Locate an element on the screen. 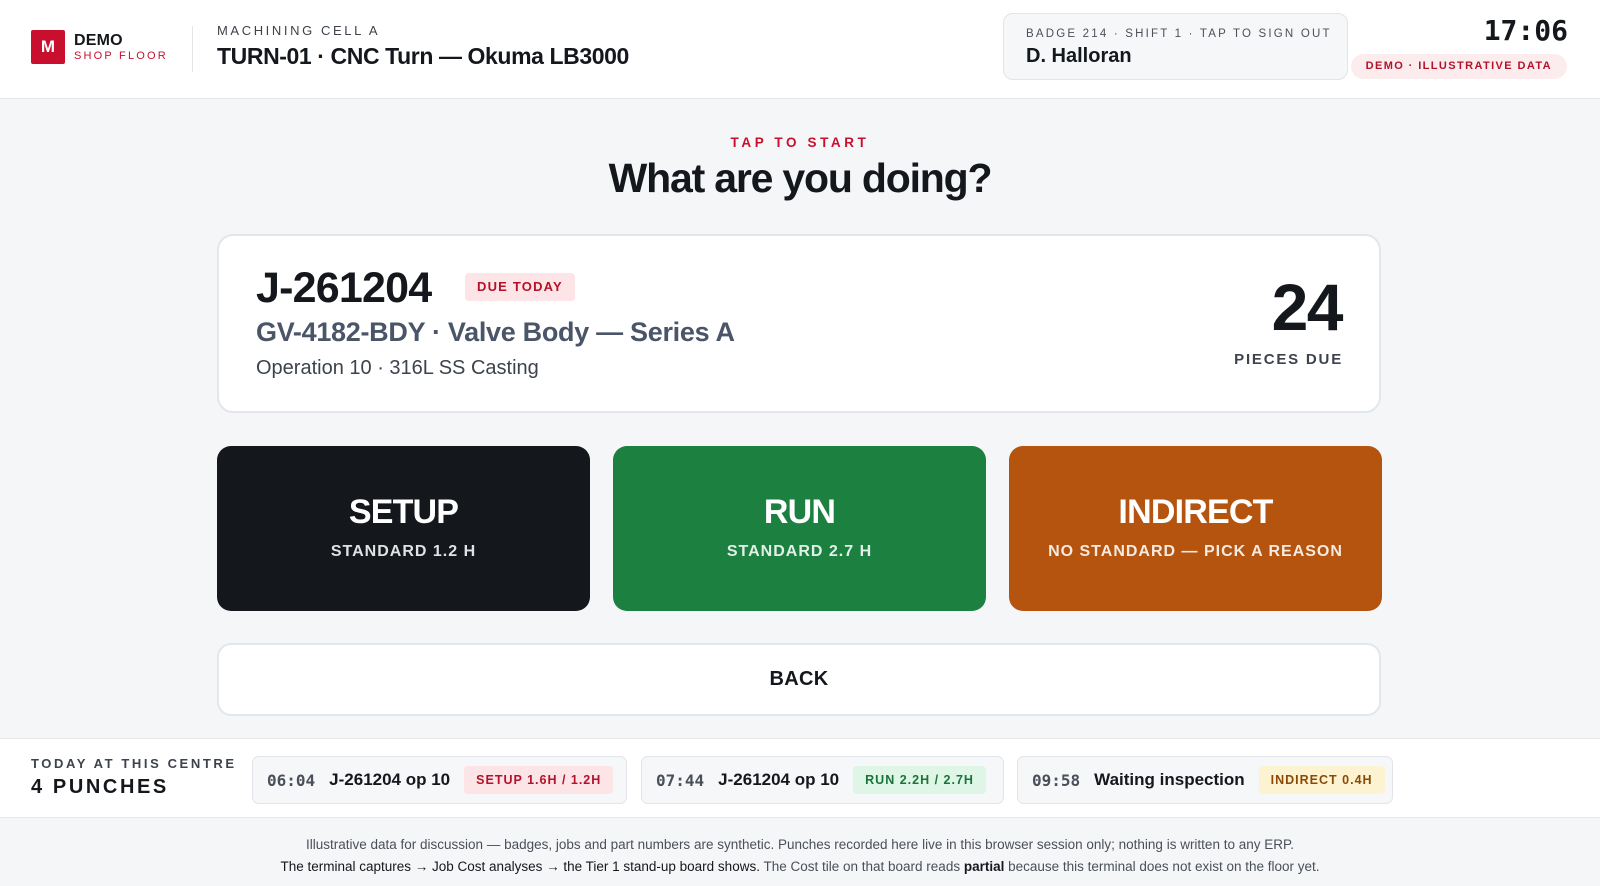  app-logo: M DEMO SHOP FLOOR is located at coordinates (99, 47).